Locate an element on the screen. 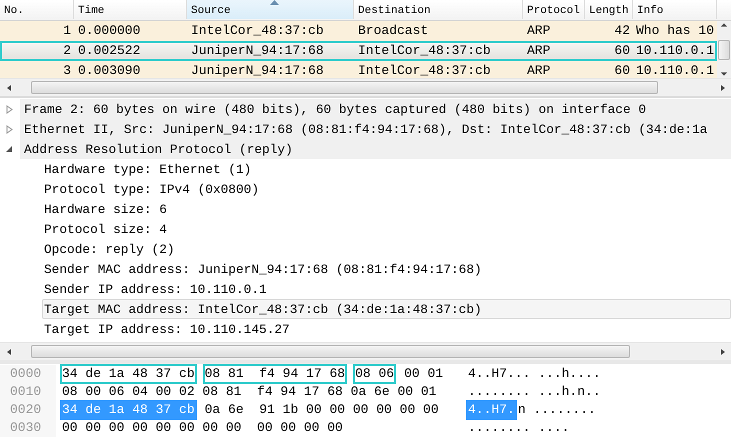 This screenshot has height=445, width=731. column-header: Length is located at coordinates (609, 9).